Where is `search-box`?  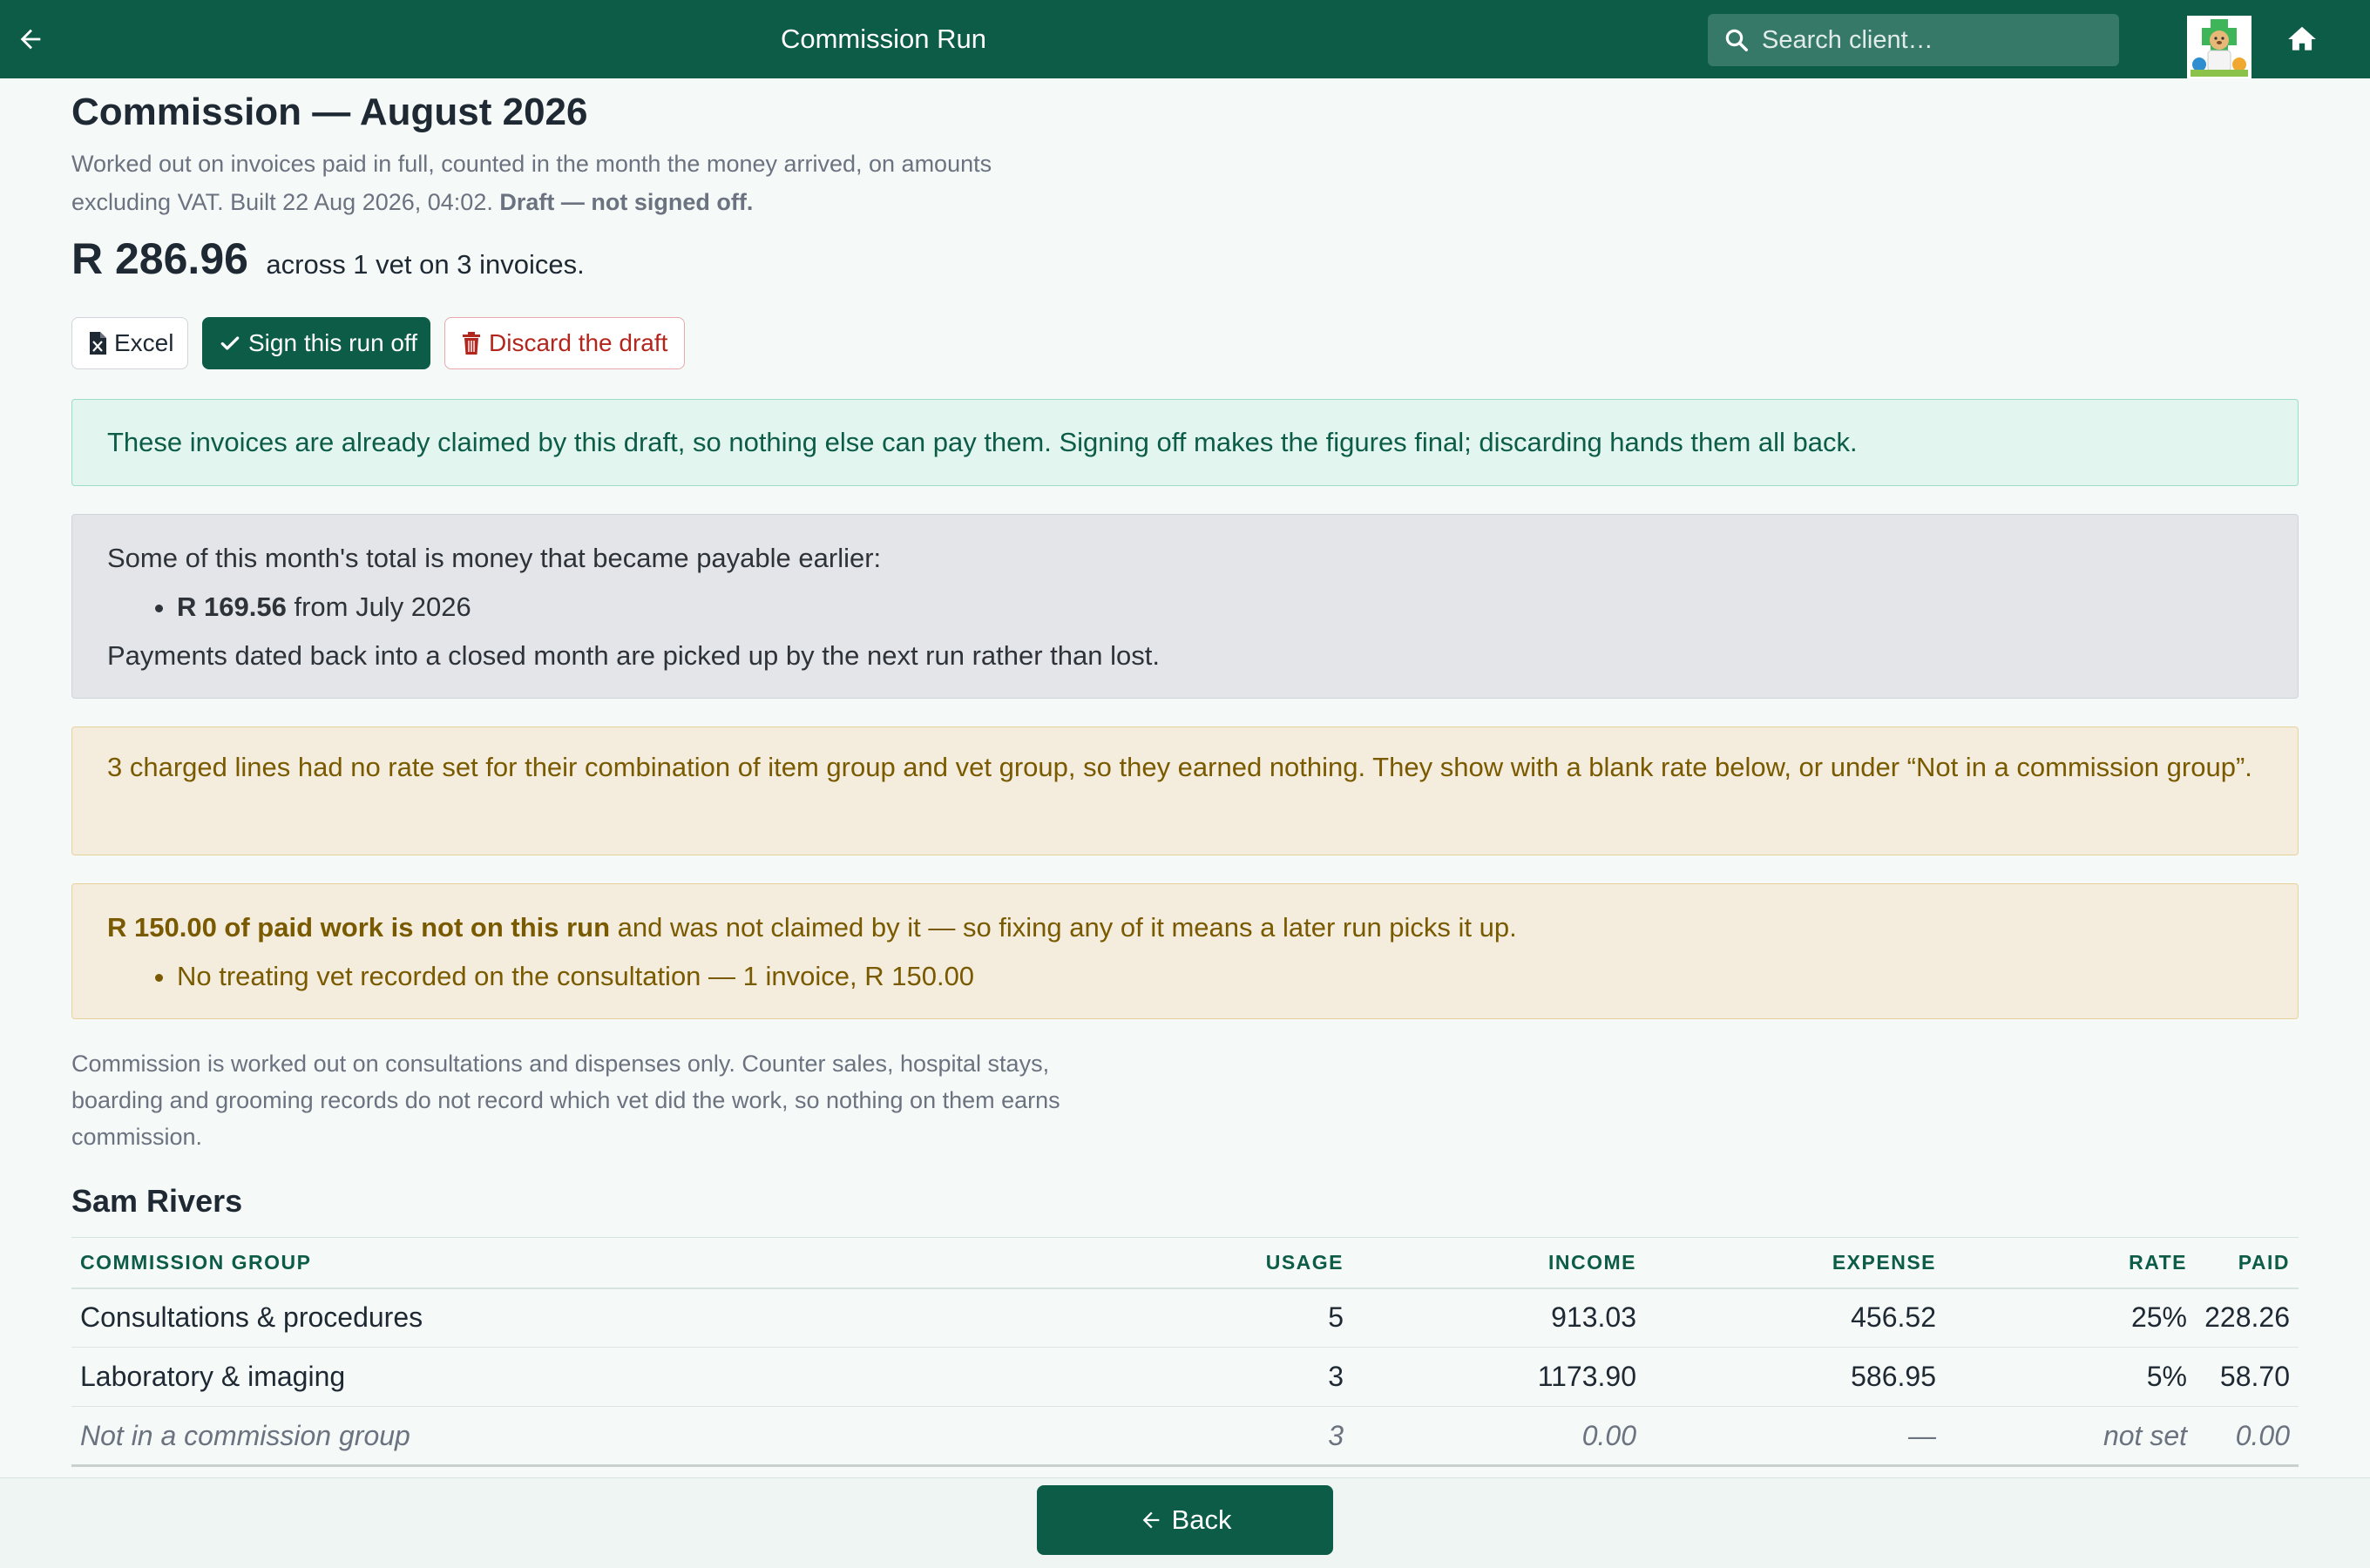
search-box is located at coordinates (1913, 40).